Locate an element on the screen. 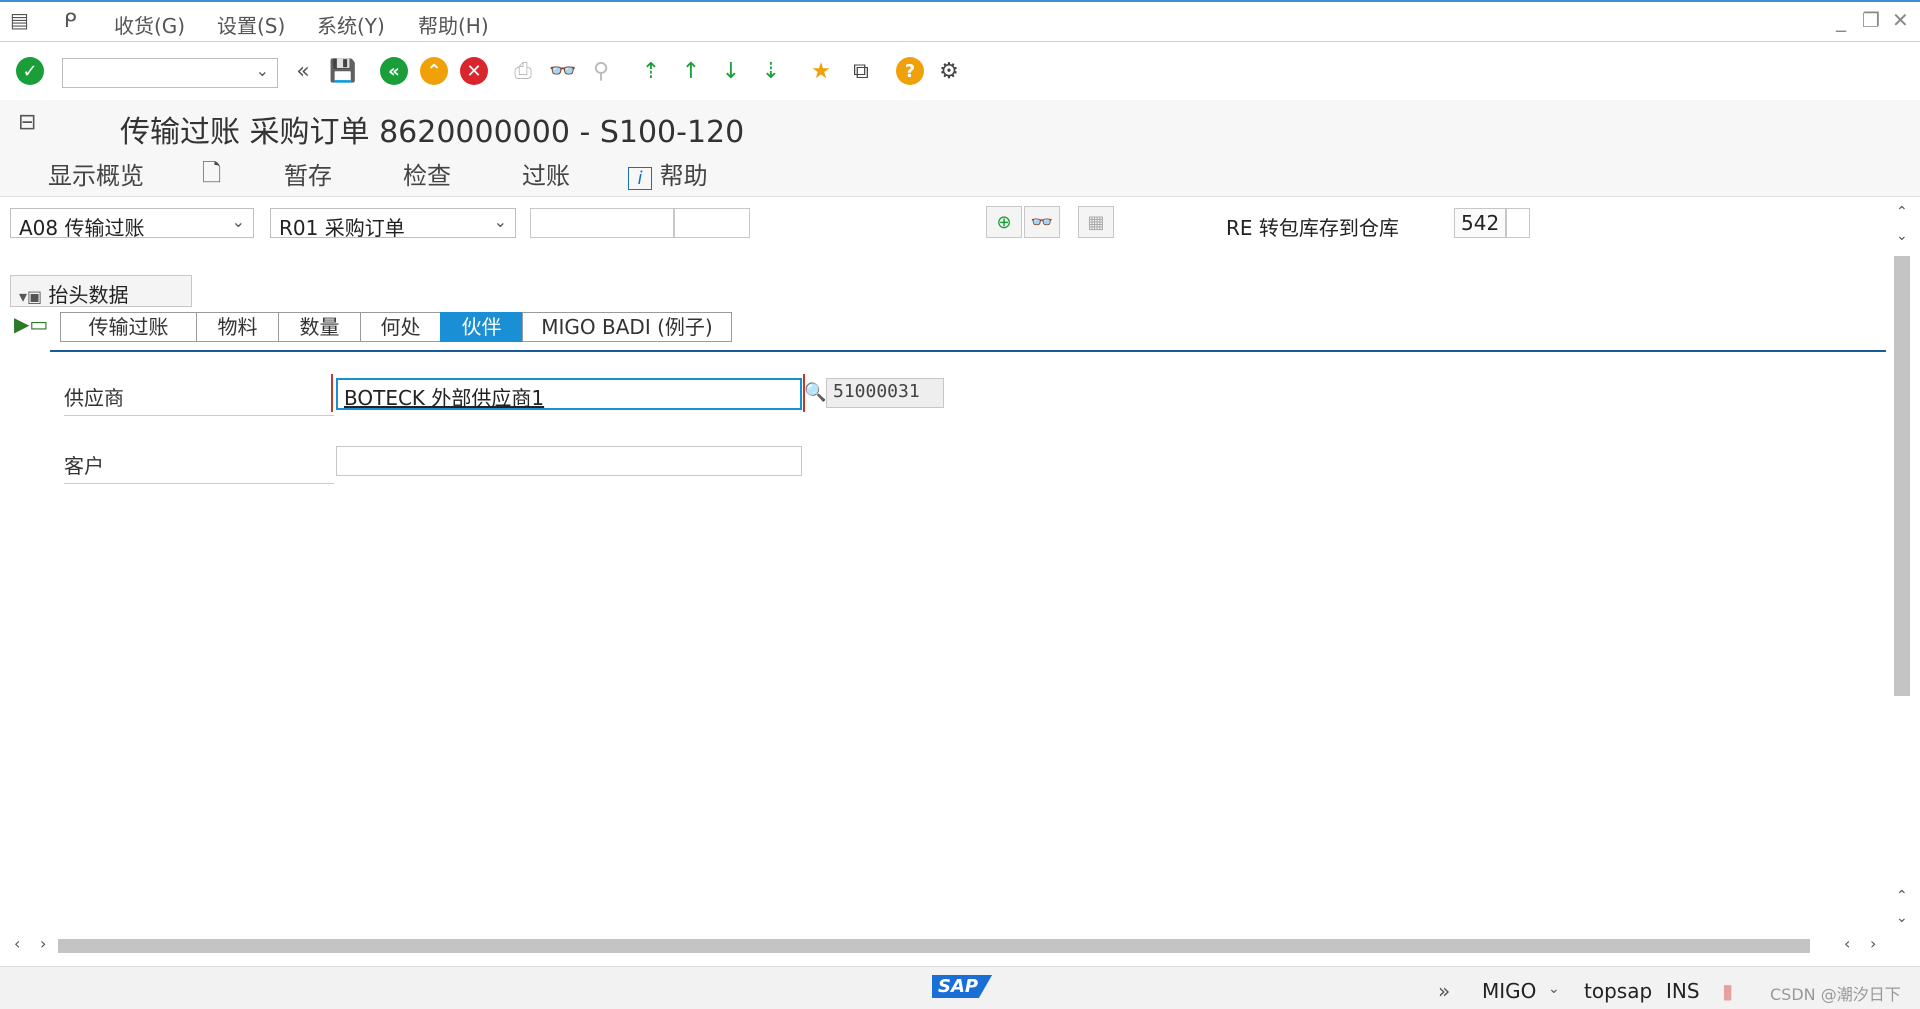 This screenshot has height=1009, width=1920. save-icon: 💾 is located at coordinates (343, 71).